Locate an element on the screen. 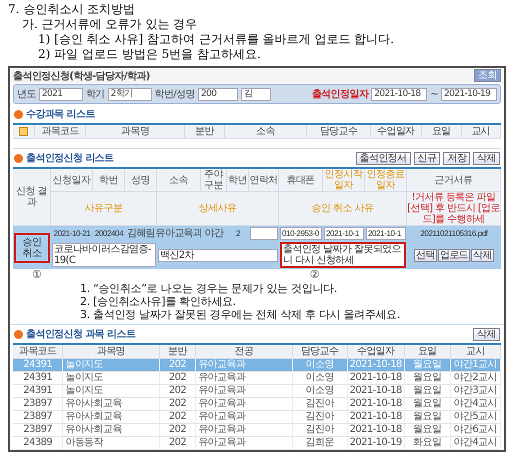 This screenshot has height=468, width=512. note-line: 3. 출석인정 날짜가 잘못된 경우에는 전체 삭제 후 다시 올려주세요. is located at coordinates (241, 314).